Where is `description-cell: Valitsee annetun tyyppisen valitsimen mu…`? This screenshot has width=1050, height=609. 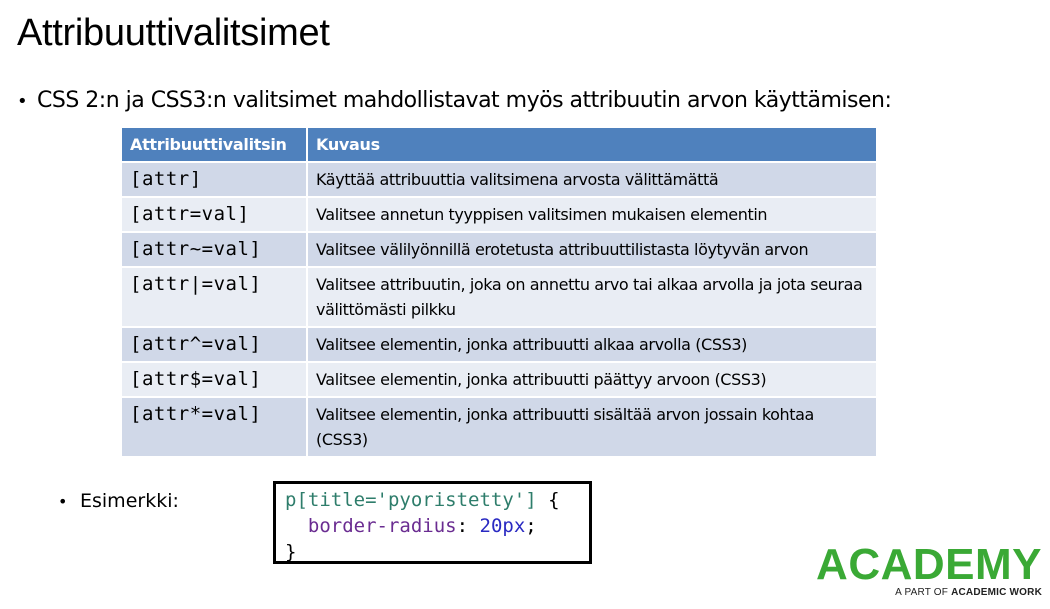
description-cell: Valitsee annetun tyyppisen valitsimen mu… is located at coordinates (591, 214).